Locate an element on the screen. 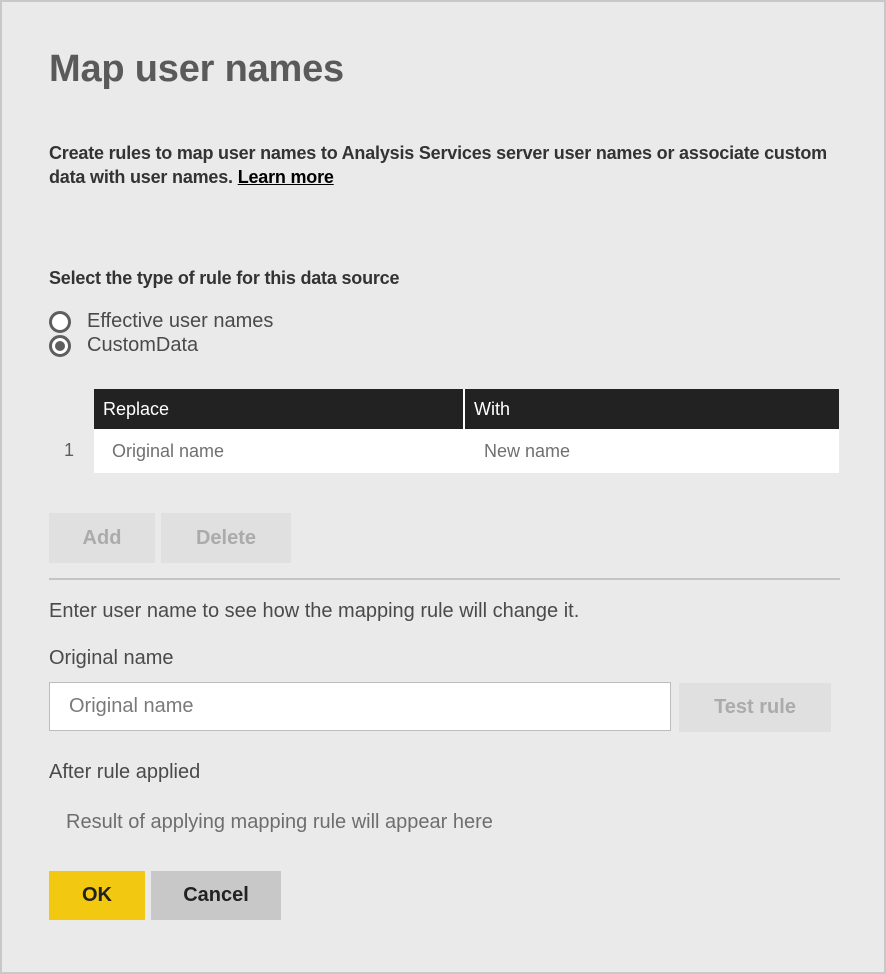 The width and height of the screenshot is (886, 974). column-header-replace: Replace is located at coordinates (279, 409).